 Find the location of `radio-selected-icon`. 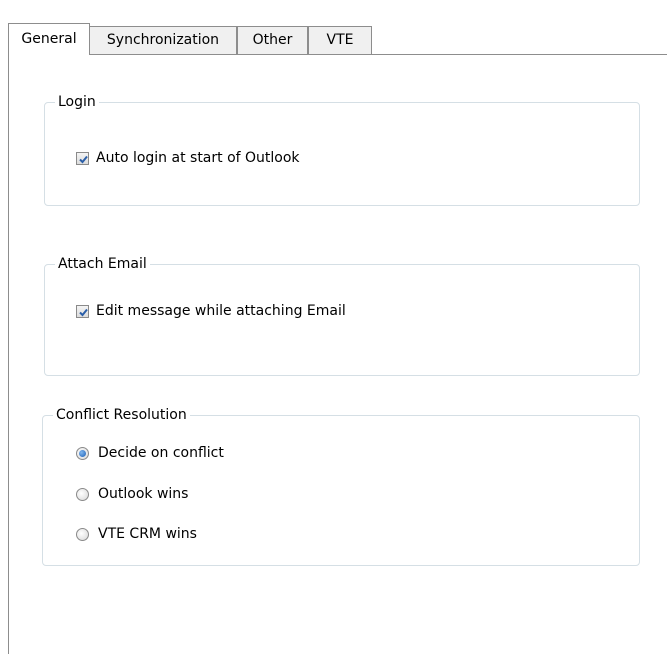

radio-selected-icon is located at coordinates (82, 453).